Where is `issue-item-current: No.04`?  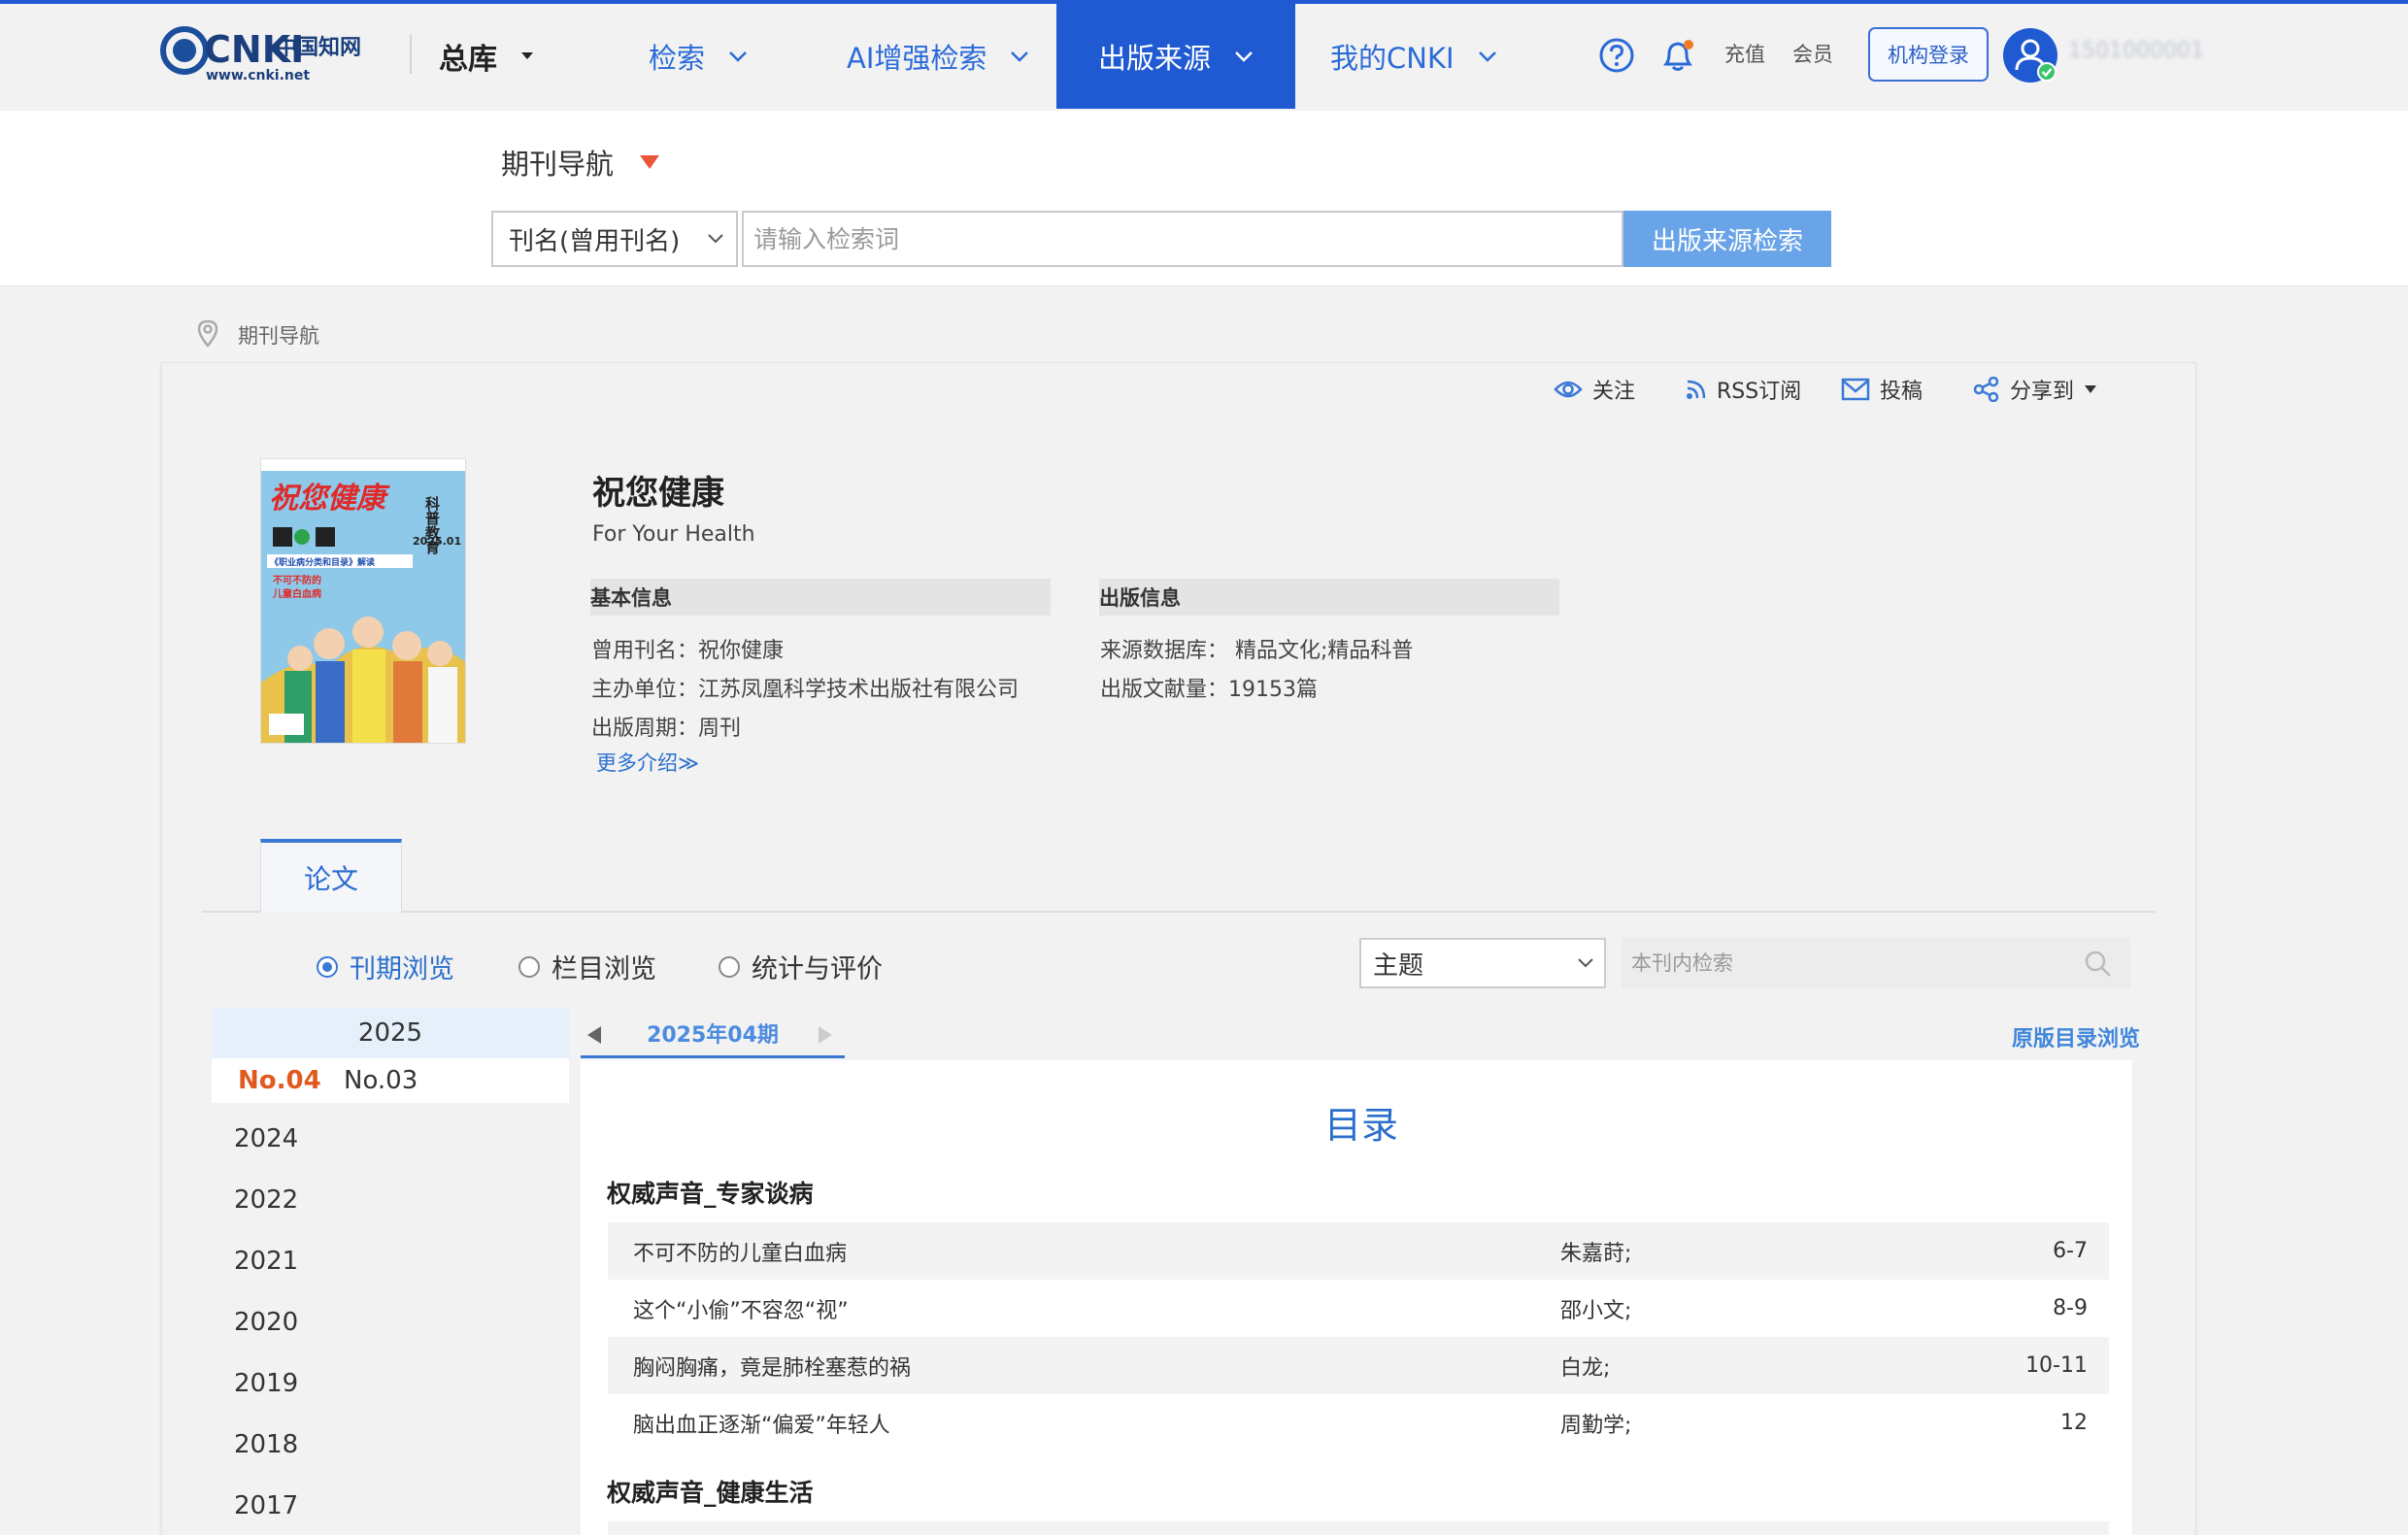 issue-item-current: No.04 is located at coordinates (279, 1081).